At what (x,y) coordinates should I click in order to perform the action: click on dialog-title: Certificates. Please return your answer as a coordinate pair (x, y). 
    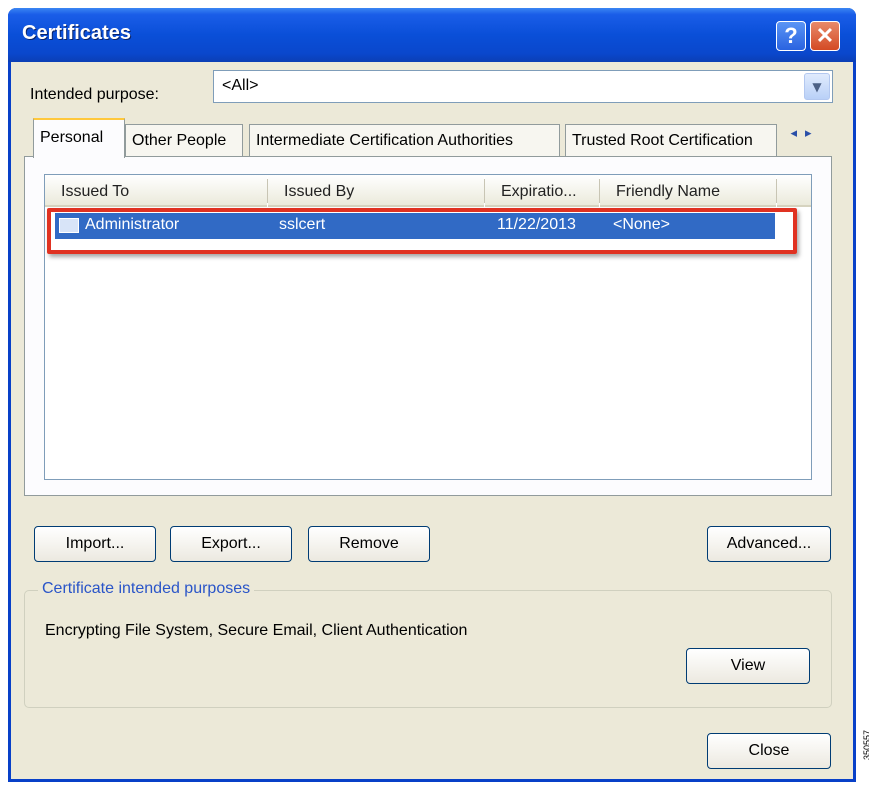
    Looking at the image, I should click on (76, 33).